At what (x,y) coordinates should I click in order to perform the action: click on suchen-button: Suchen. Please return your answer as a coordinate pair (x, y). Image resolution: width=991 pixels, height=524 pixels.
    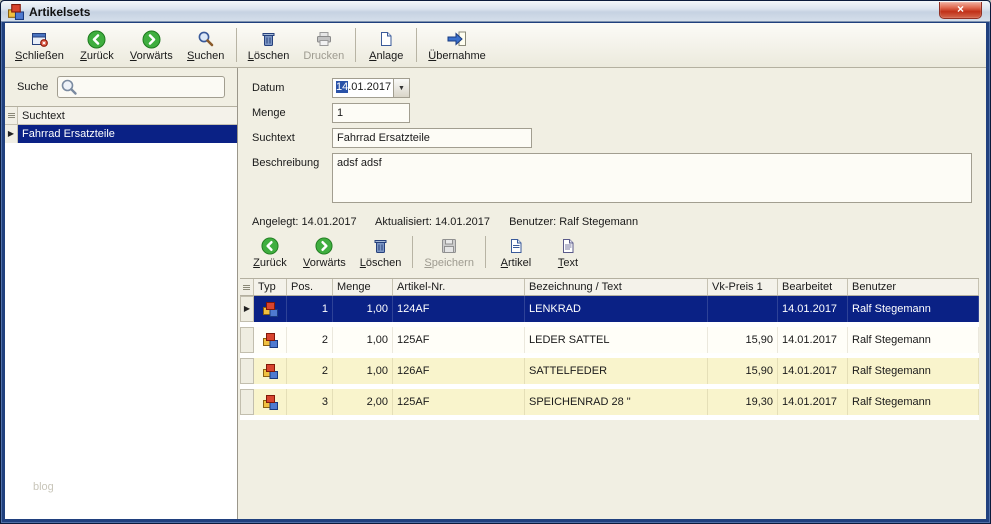
    Looking at the image, I should click on (206, 45).